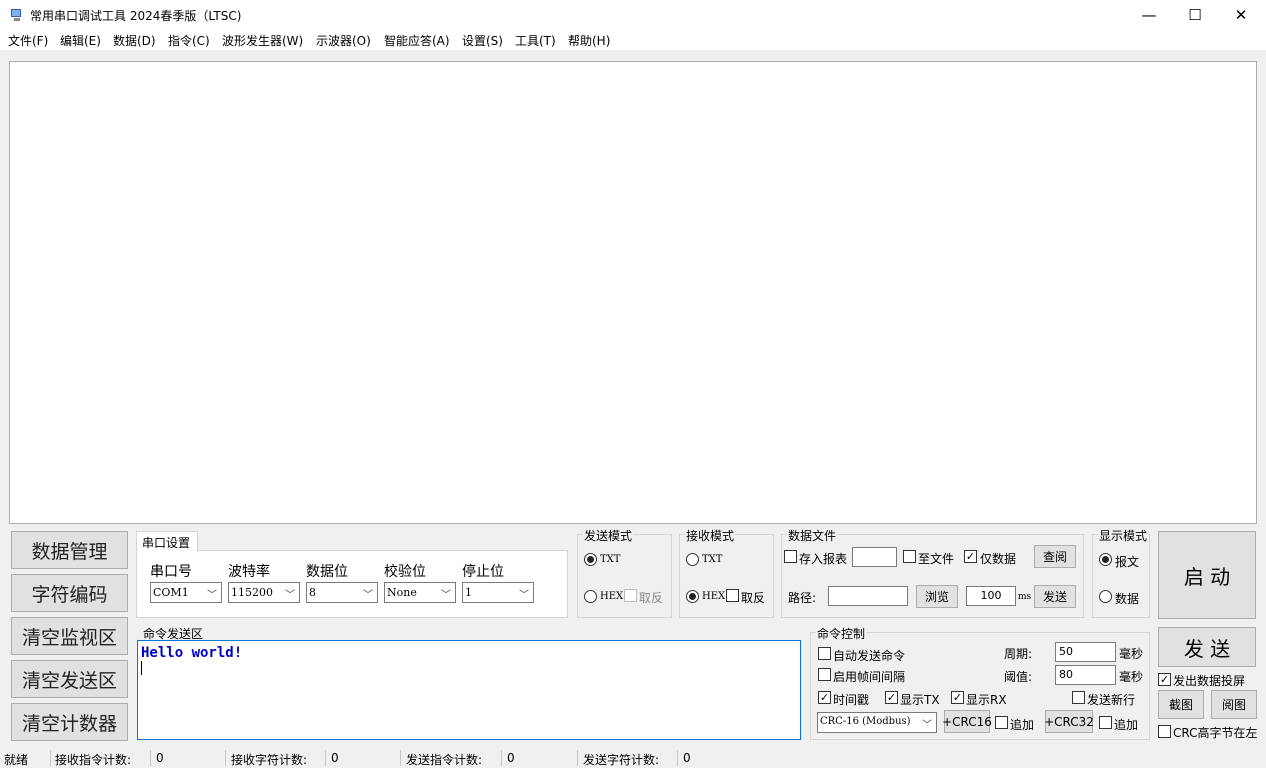 This screenshot has width=1266, height=768. What do you see at coordinates (1022, 725) in the screenshot?
I see `append-crc16-label: 追加` at bounding box center [1022, 725].